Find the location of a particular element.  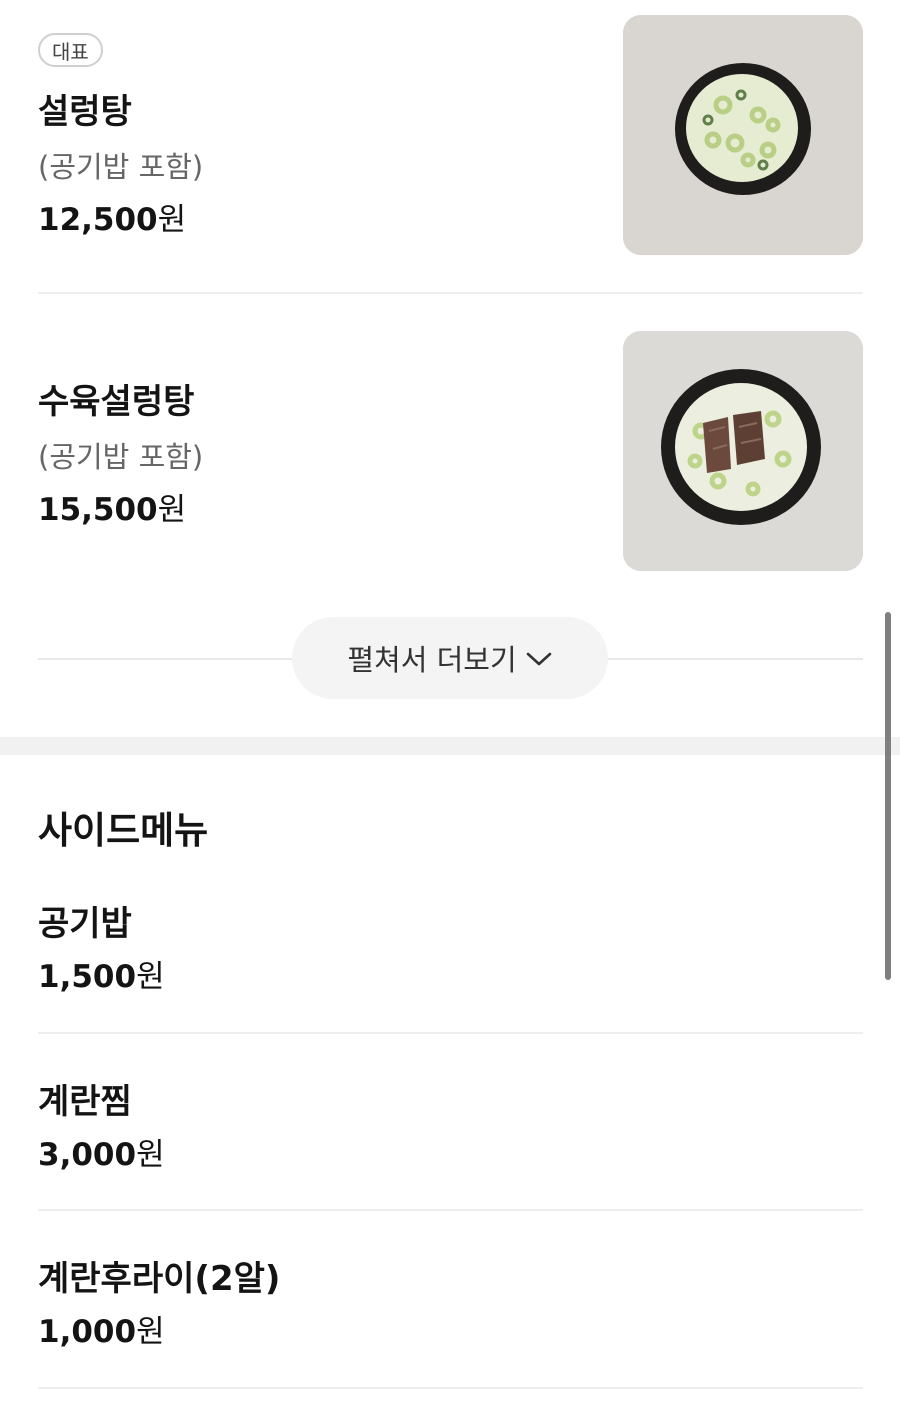

side-item-price: 1,000원 is located at coordinates (101, 1328).